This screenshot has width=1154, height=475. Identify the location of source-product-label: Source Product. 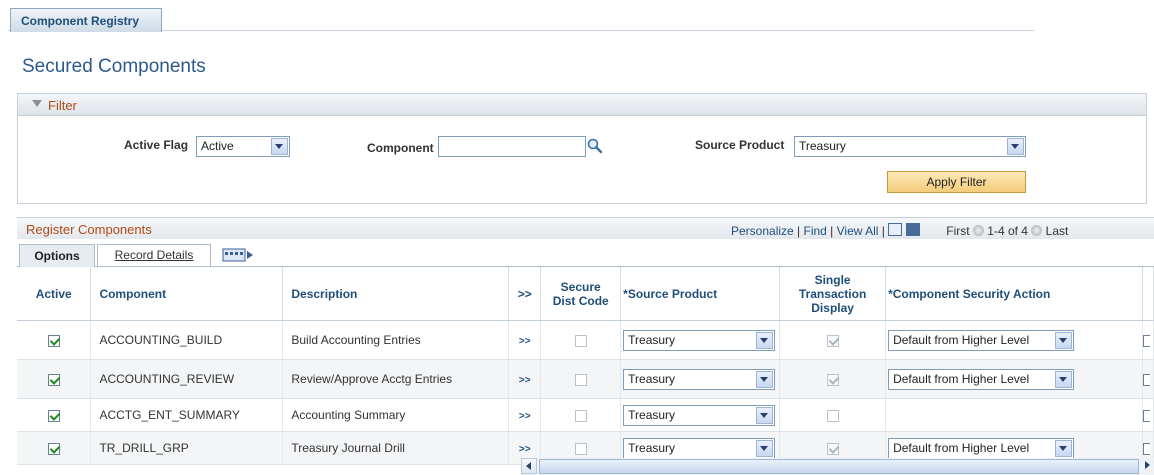
(740, 145).